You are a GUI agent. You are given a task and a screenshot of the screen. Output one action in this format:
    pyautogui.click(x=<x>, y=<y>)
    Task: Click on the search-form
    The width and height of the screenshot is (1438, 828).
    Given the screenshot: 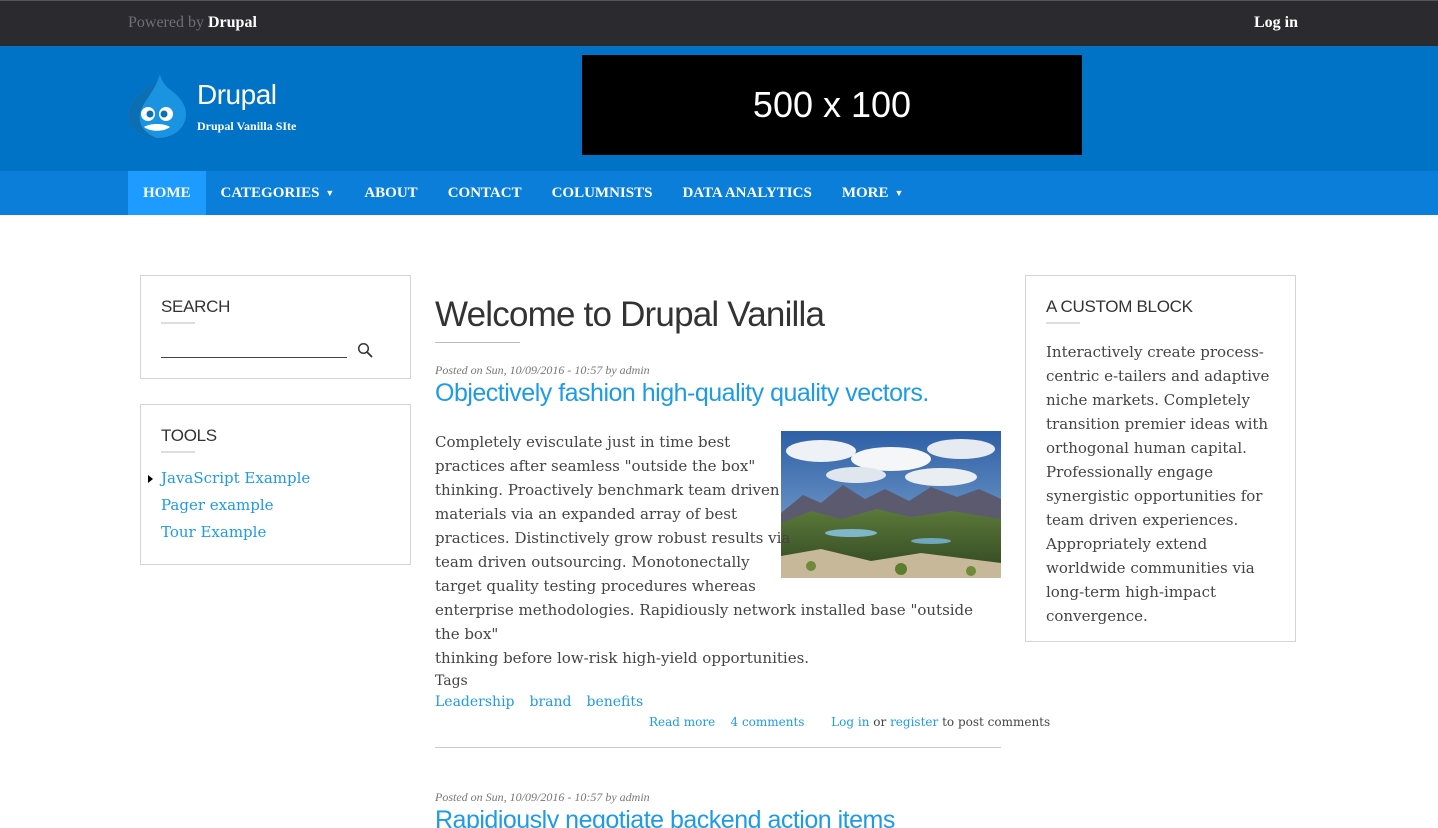 What is the action you would take?
    pyautogui.click(x=267, y=346)
    